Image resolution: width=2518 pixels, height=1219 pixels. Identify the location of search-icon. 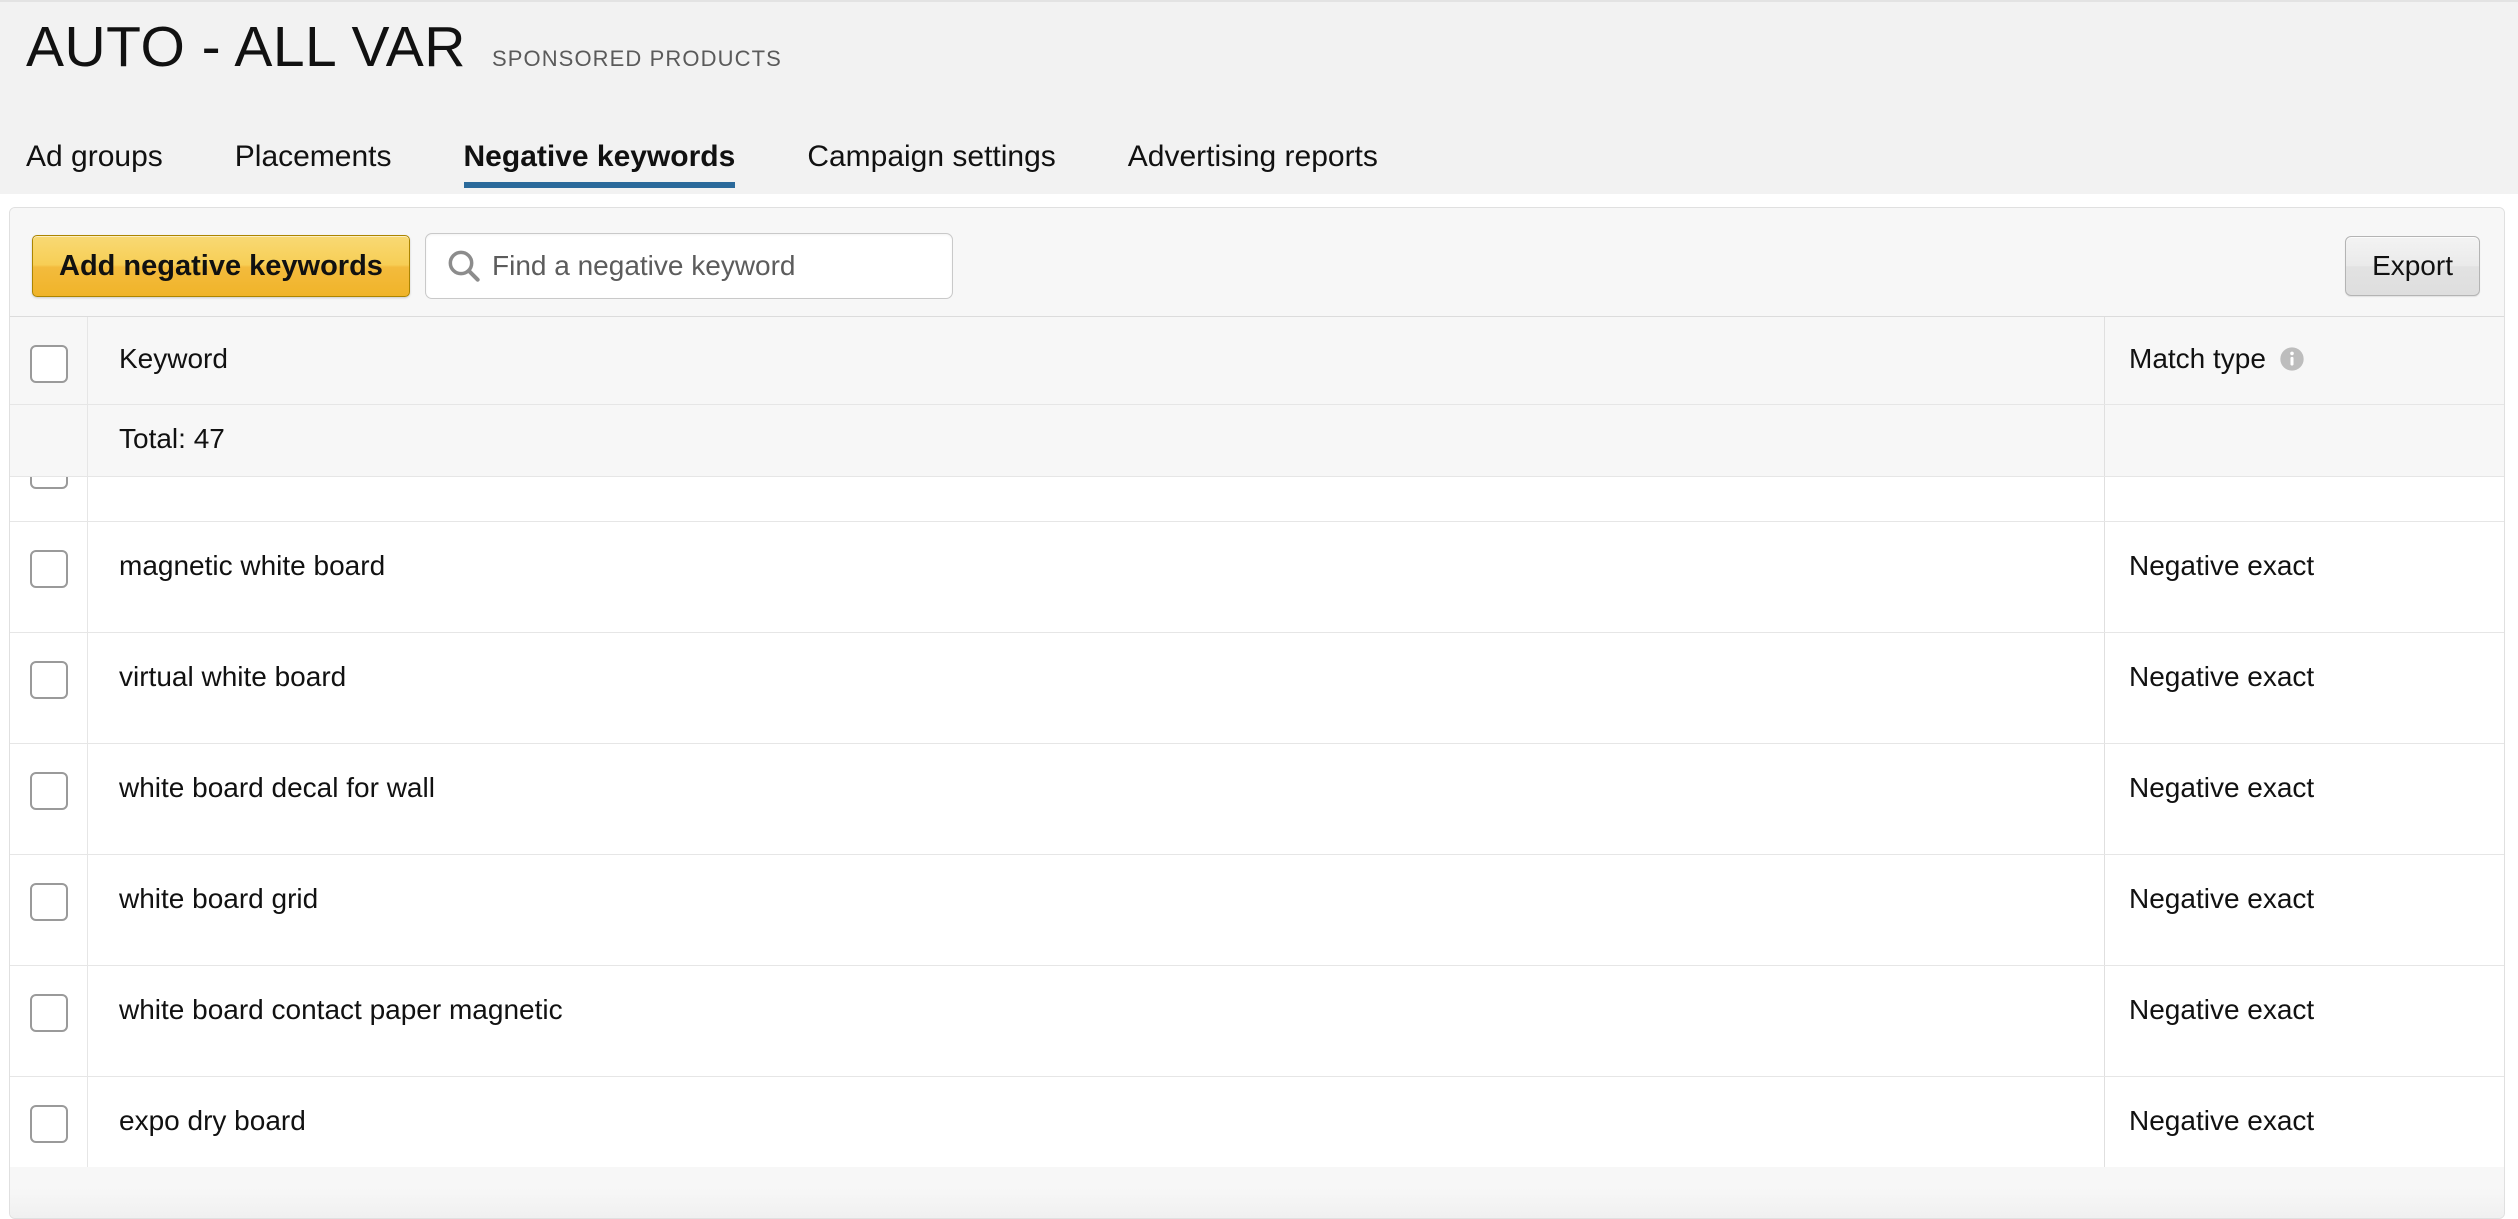
(464, 266).